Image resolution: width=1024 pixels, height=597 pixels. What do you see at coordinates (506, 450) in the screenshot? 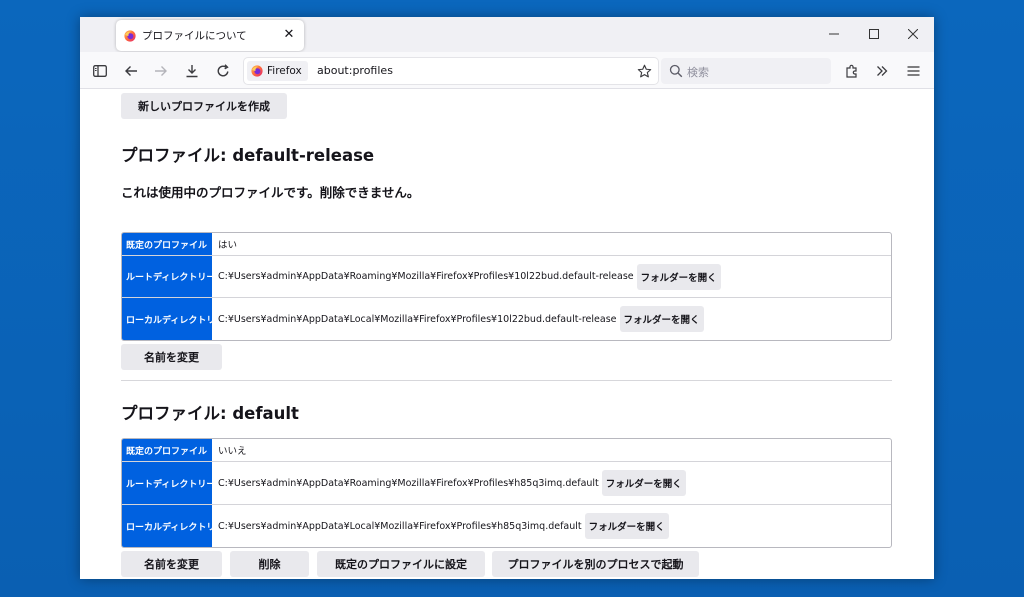
I see `table-row: 既定のプロファイル いいえ` at bounding box center [506, 450].